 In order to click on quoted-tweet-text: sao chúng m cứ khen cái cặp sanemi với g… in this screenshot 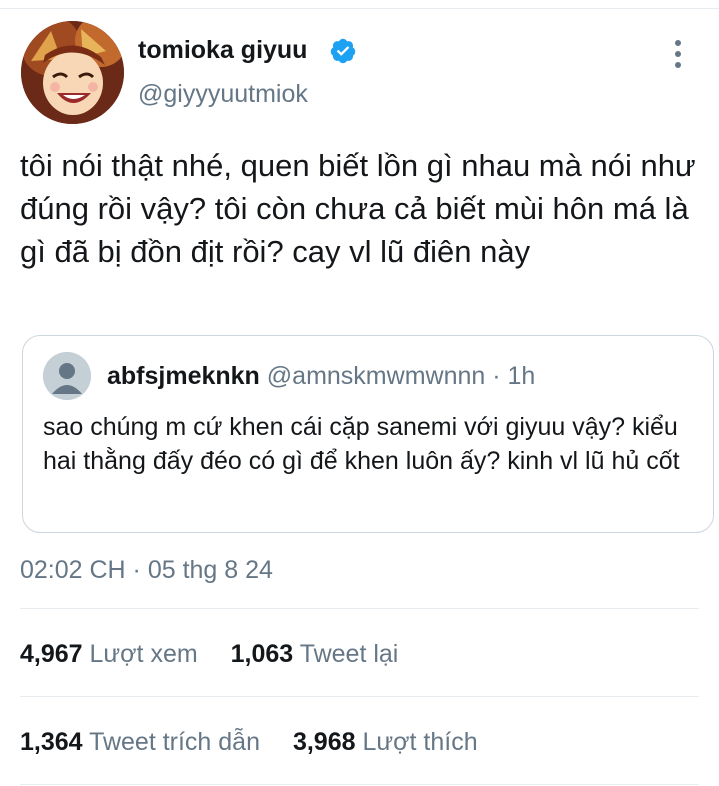, I will do `click(361, 444)`.